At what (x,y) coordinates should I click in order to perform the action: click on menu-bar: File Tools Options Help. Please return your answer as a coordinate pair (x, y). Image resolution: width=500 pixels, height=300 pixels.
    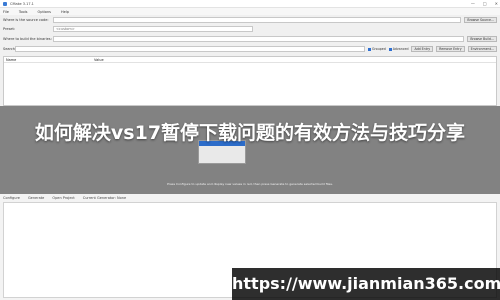
    Looking at the image, I should click on (250, 11).